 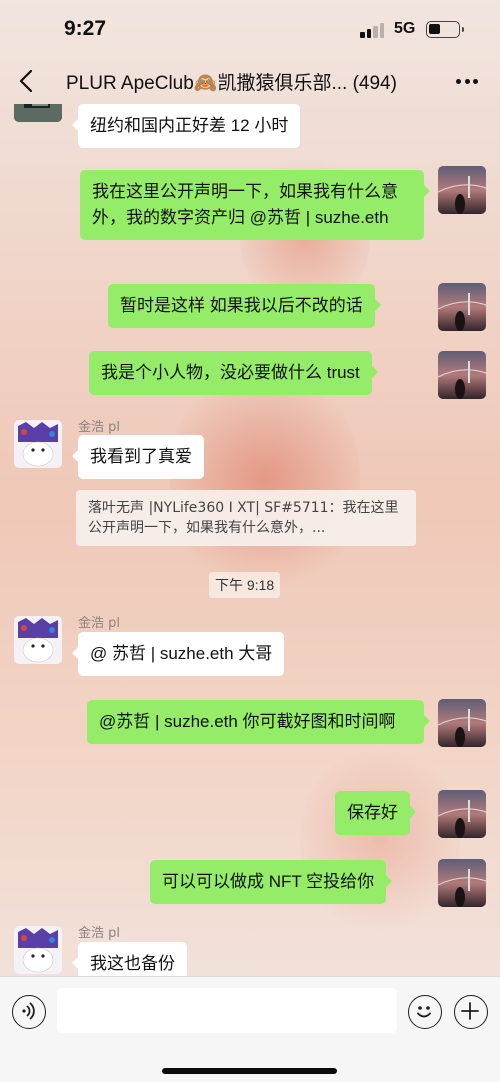 I want to click on message-bubble: 我看到了真爱, so click(x=138, y=457).